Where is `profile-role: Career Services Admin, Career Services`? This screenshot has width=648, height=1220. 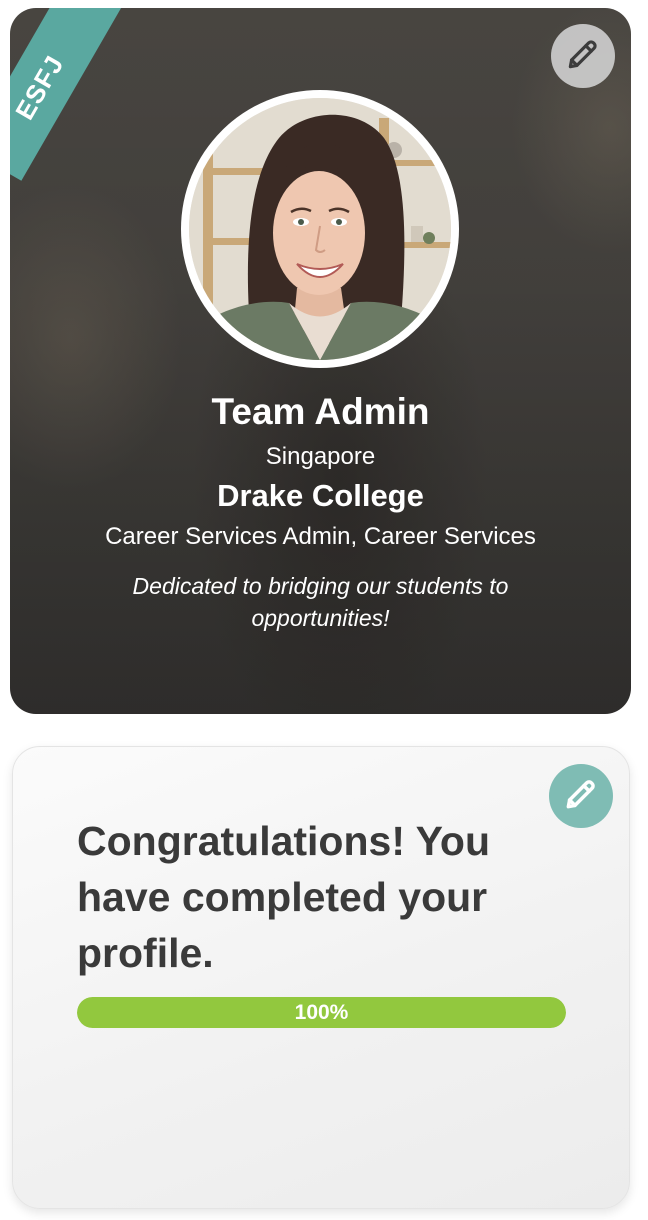 profile-role: Career Services Admin, Career Services is located at coordinates (320, 536).